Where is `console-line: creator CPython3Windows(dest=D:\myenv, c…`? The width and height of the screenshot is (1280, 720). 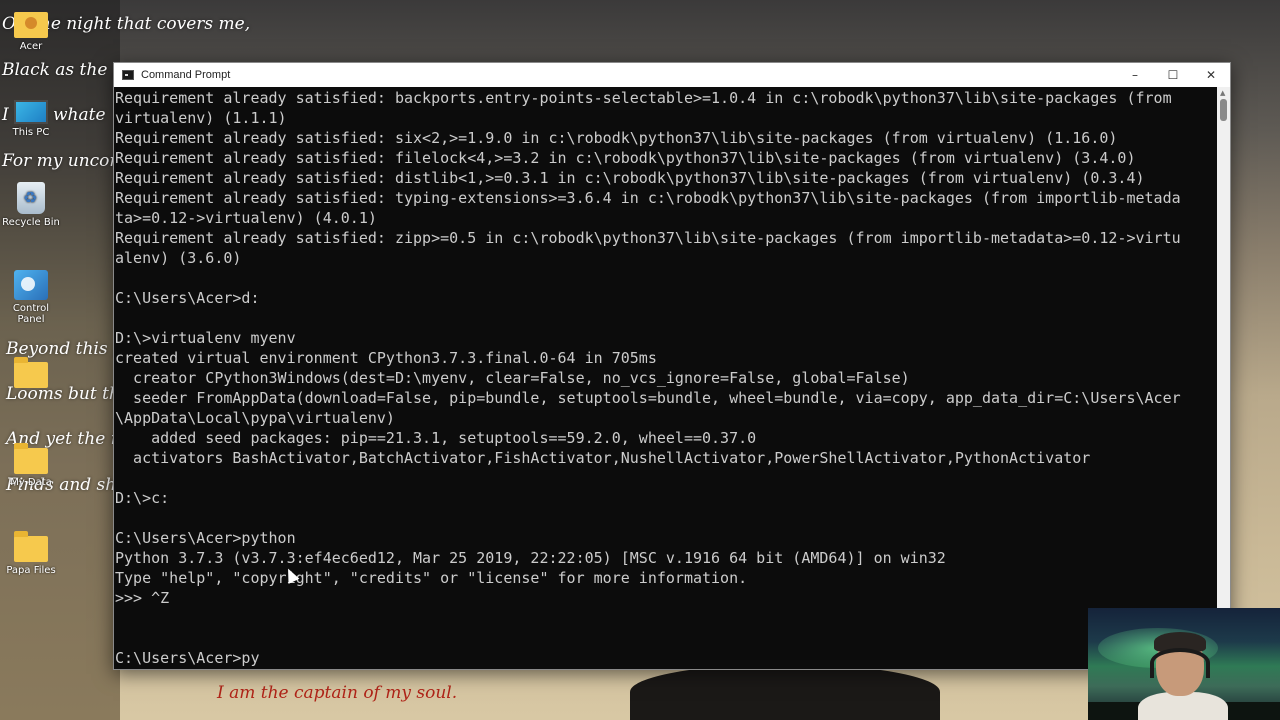
console-line: creator CPython3Windows(dest=D:\myenv, c… is located at coordinates (512, 378).